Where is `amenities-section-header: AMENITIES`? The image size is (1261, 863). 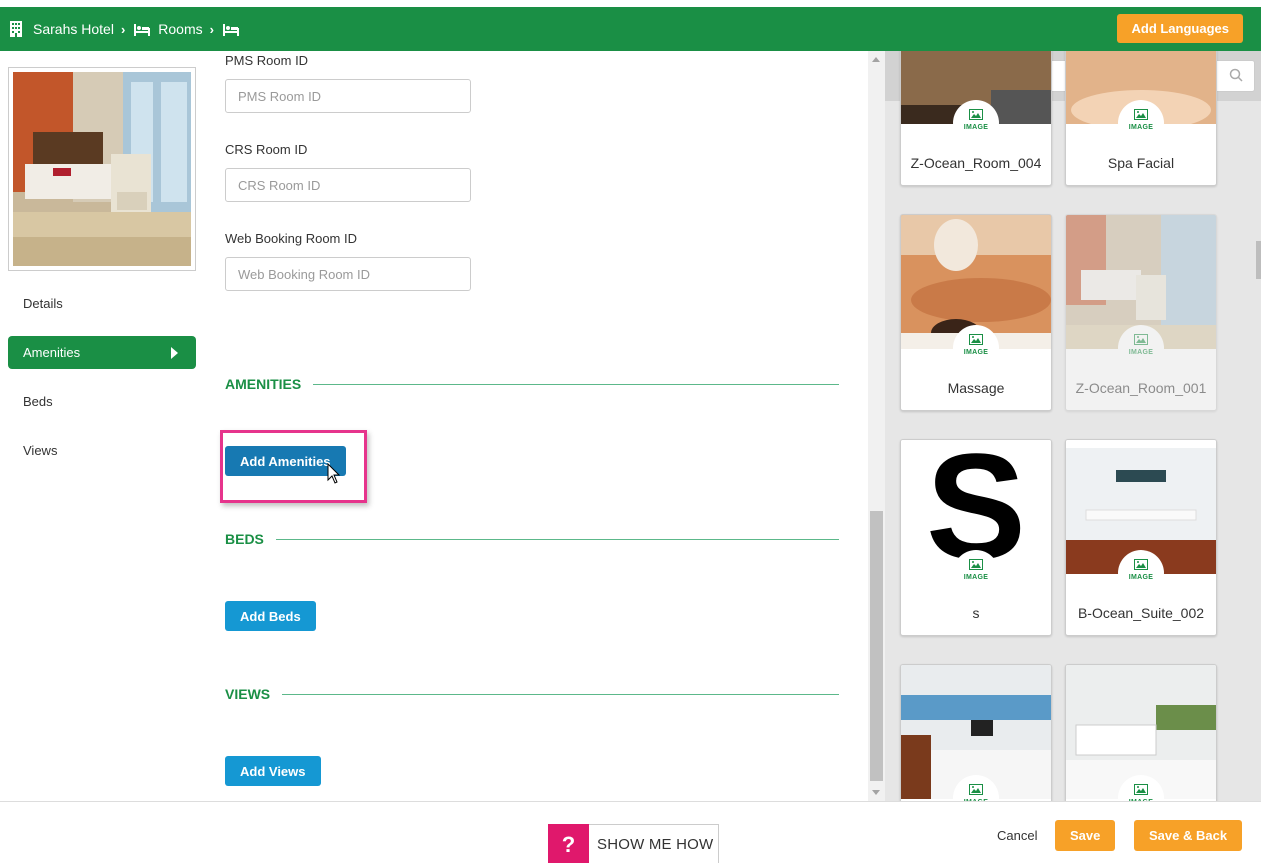
amenities-section-header: AMENITIES is located at coordinates (532, 384).